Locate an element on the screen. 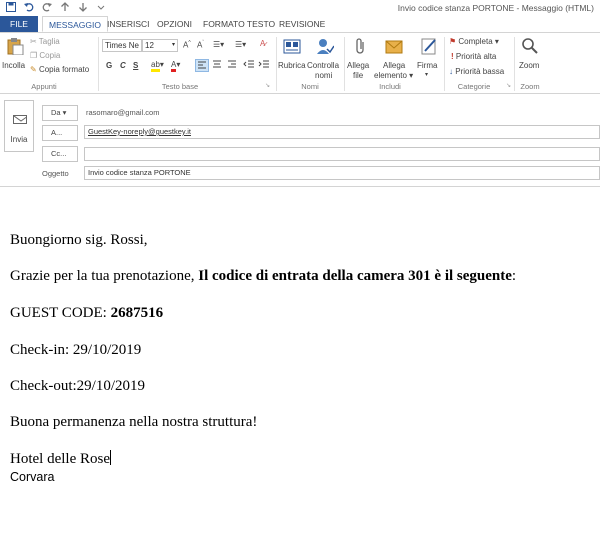  group-categorie-label: Categorie is located at coordinates (474, 86).